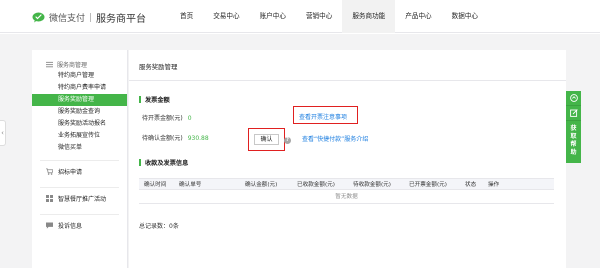  Describe the element at coordinates (465, 16) in the screenshot. I see `nav-data-center: 数据中心` at that location.